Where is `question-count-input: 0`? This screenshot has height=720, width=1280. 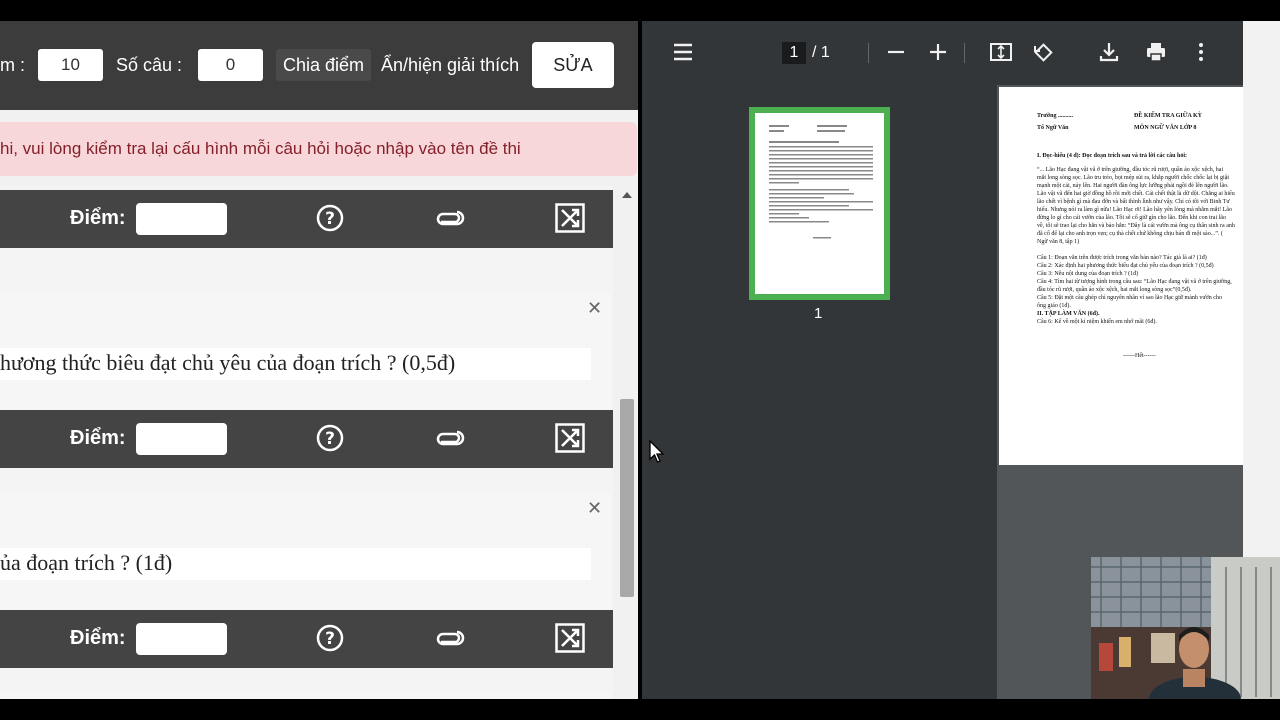
question-count-input: 0 is located at coordinates (230, 65).